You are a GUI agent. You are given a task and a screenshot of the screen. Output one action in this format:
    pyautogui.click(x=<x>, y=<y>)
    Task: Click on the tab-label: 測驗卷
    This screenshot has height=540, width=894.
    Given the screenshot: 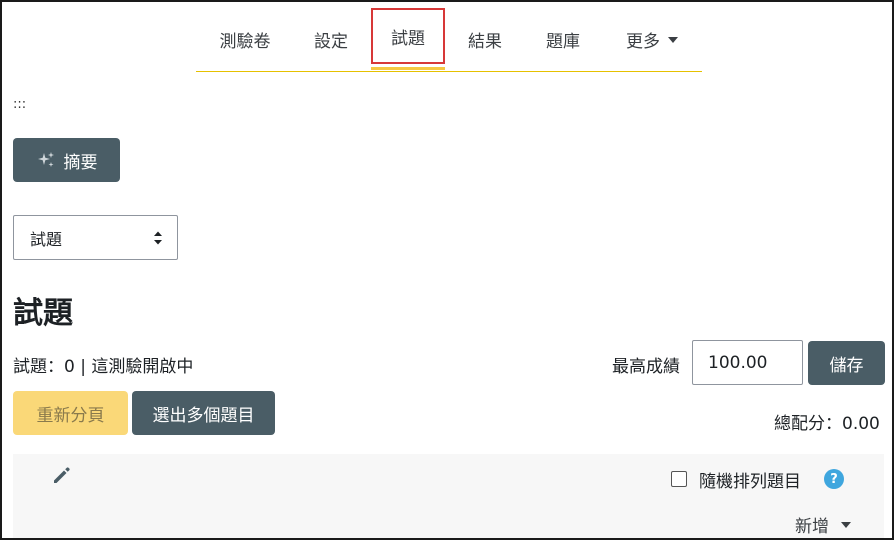 What is the action you would take?
    pyautogui.click(x=245, y=42)
    